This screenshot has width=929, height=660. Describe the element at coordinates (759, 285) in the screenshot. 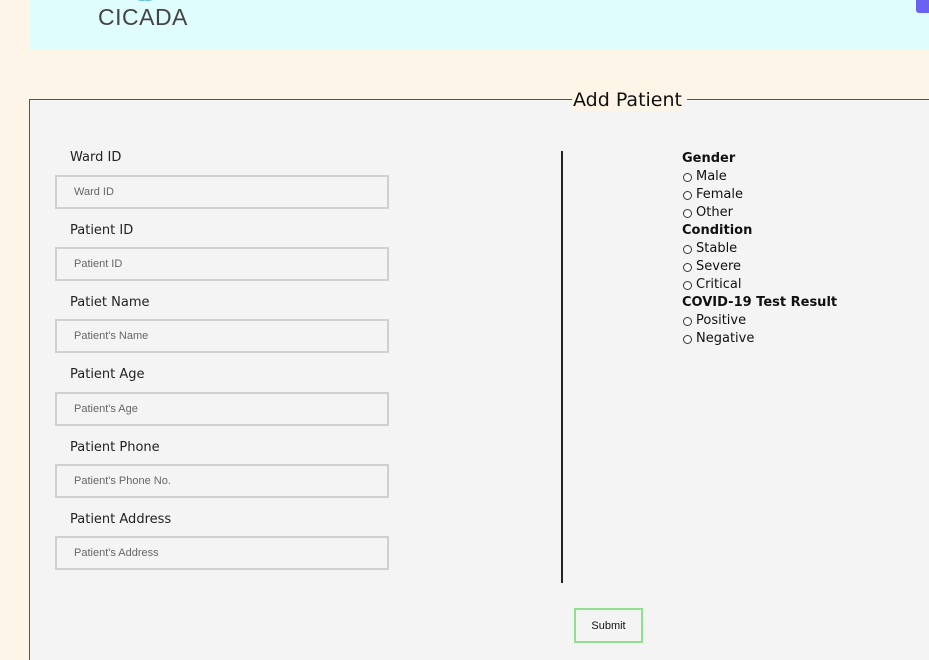

I see `condition-option-critical: Critical` at that location.